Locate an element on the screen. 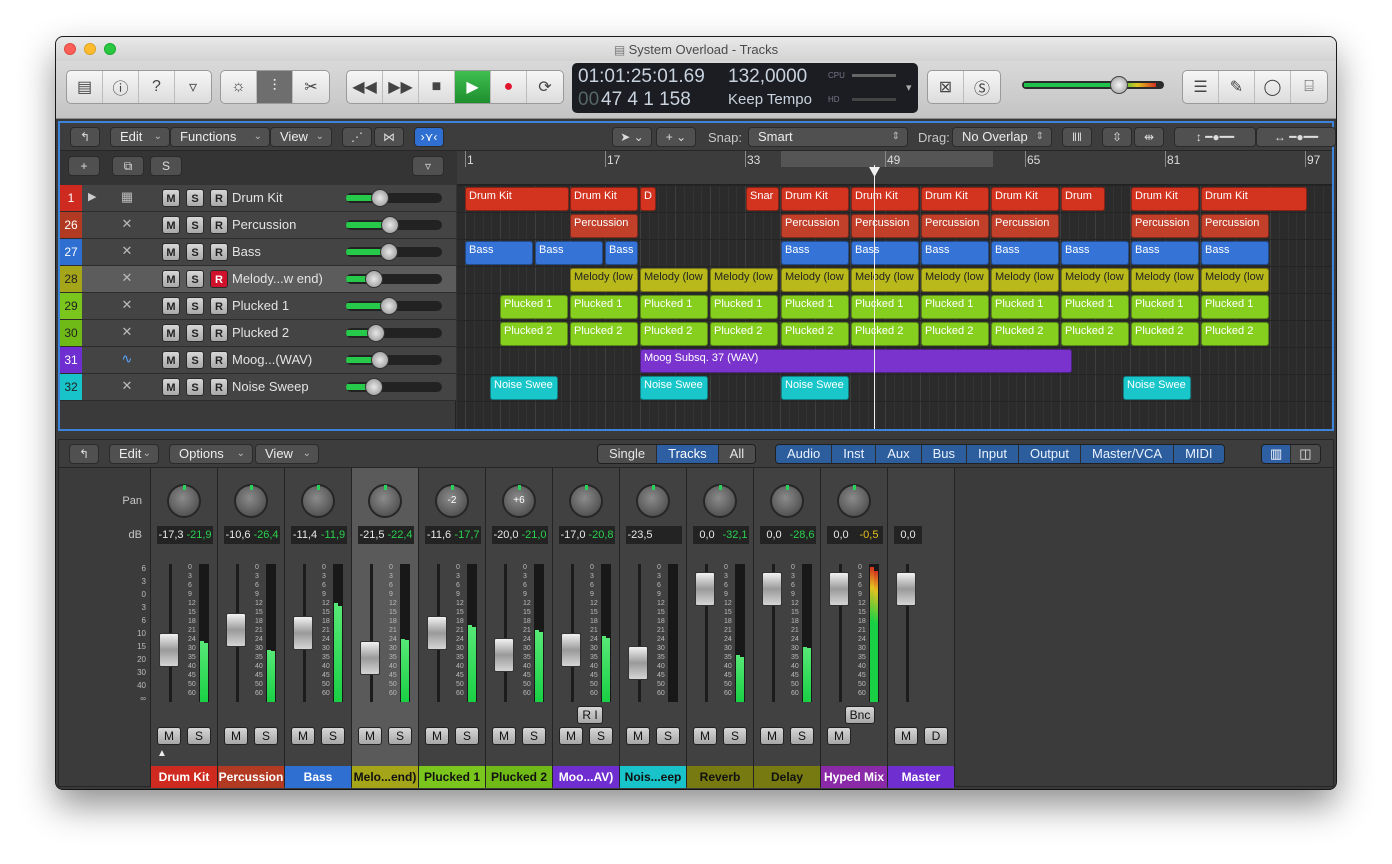 The image size is (1392, 864). track-name: Bass is located at coordinates (246, 251).